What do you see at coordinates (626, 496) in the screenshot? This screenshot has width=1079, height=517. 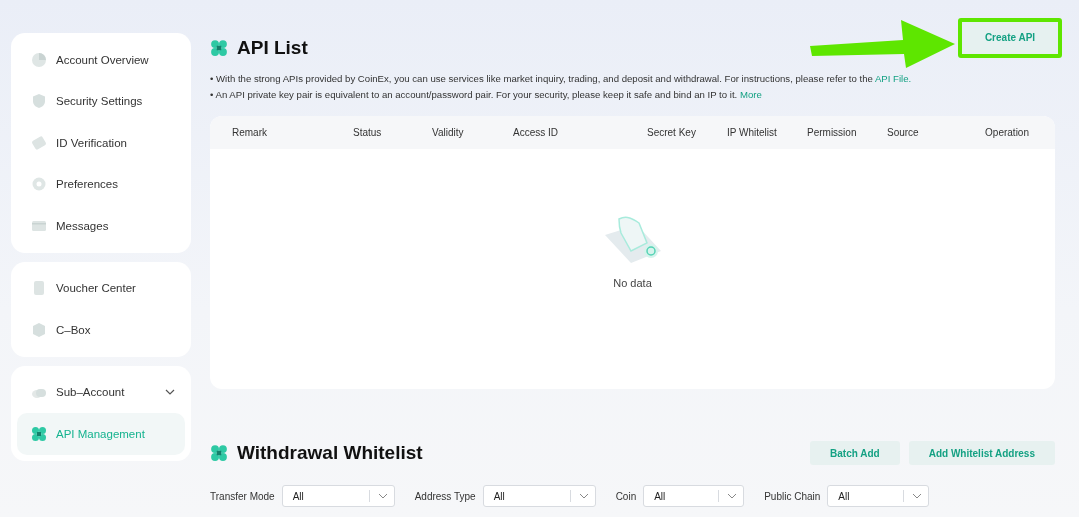 I see `filter-label: Coin` at bounding box center [626, 496].